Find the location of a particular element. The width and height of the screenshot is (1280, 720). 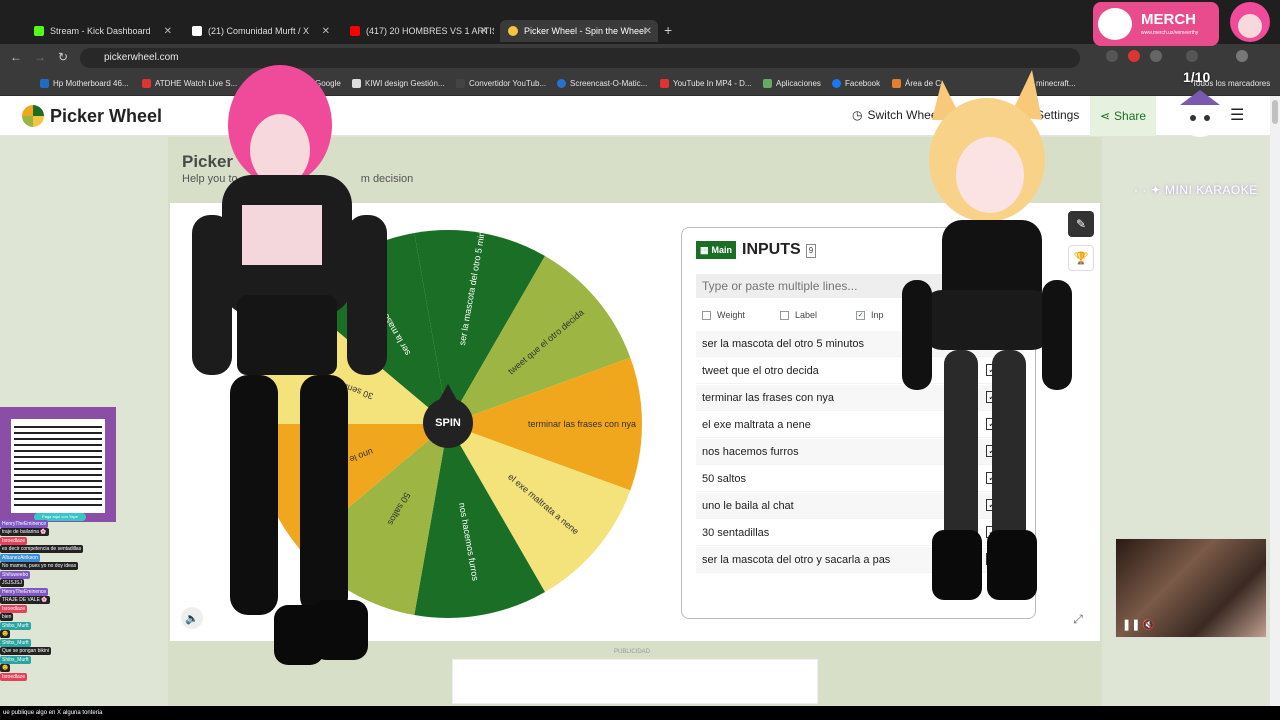

menu-icon: ☰ is located at coordinates (1237, 115).